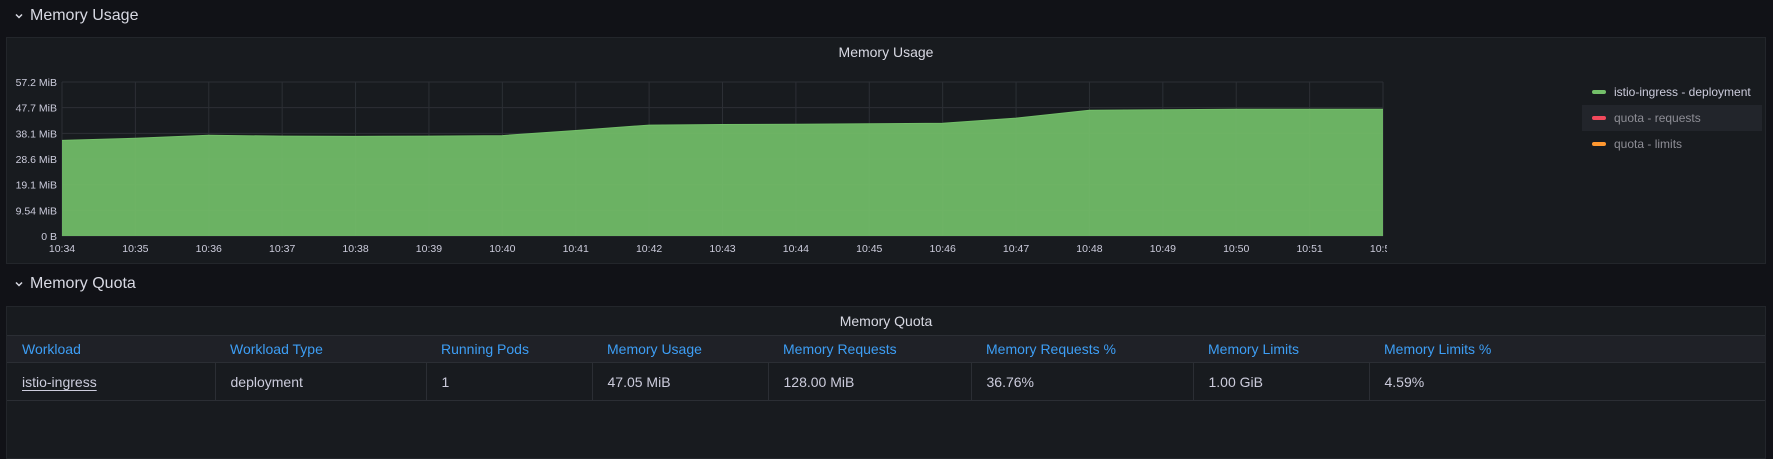  What do you see at coordinates (1567, 381) in the screenshot?
I see `cell-memory-limits-pct: 4.59%` at bounding box center [1567, 381].